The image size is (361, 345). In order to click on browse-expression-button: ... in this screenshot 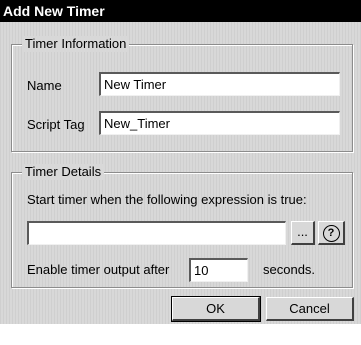, I will do `click(303, 233)`.